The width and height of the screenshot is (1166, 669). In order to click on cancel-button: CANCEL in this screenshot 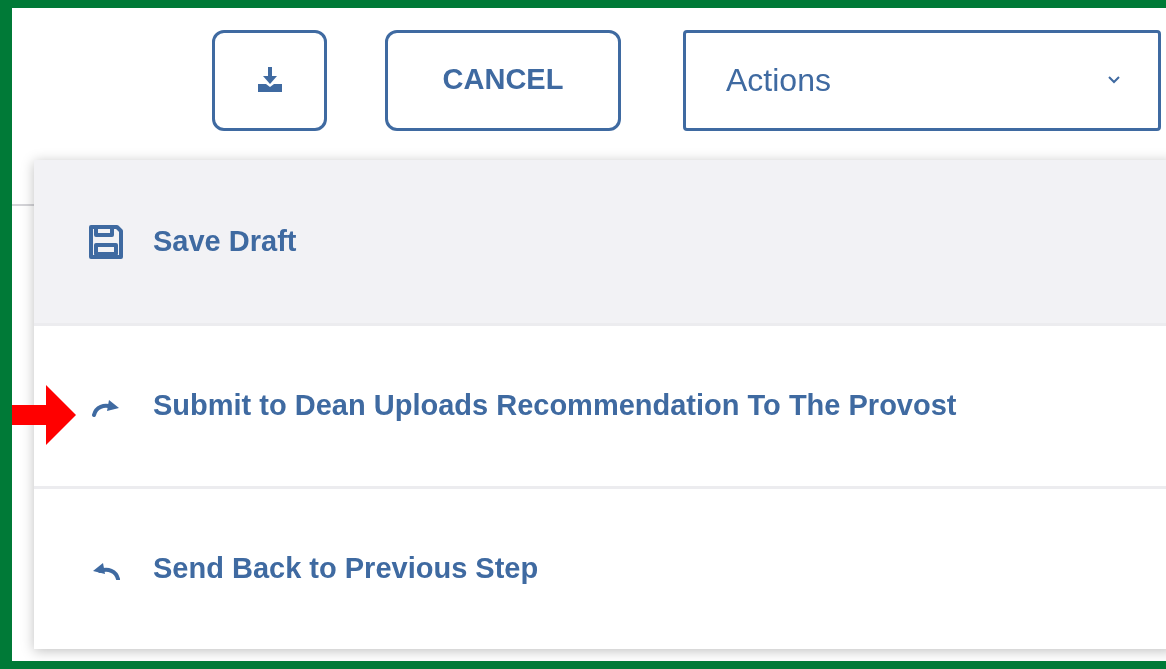, I will do `click(503, 80)`.